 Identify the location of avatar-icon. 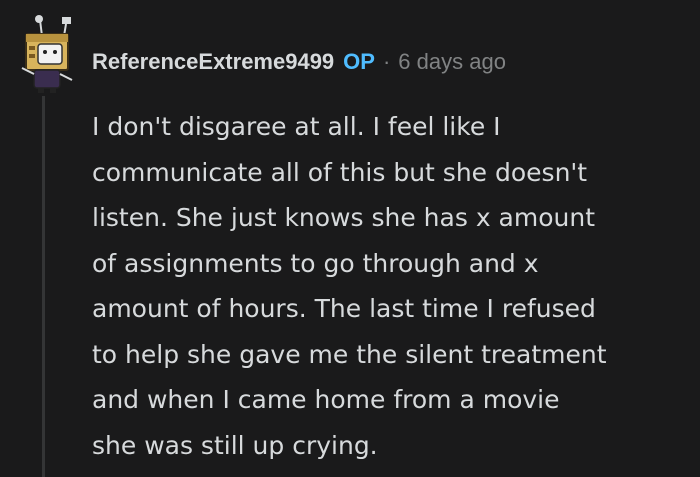
(46, 54).